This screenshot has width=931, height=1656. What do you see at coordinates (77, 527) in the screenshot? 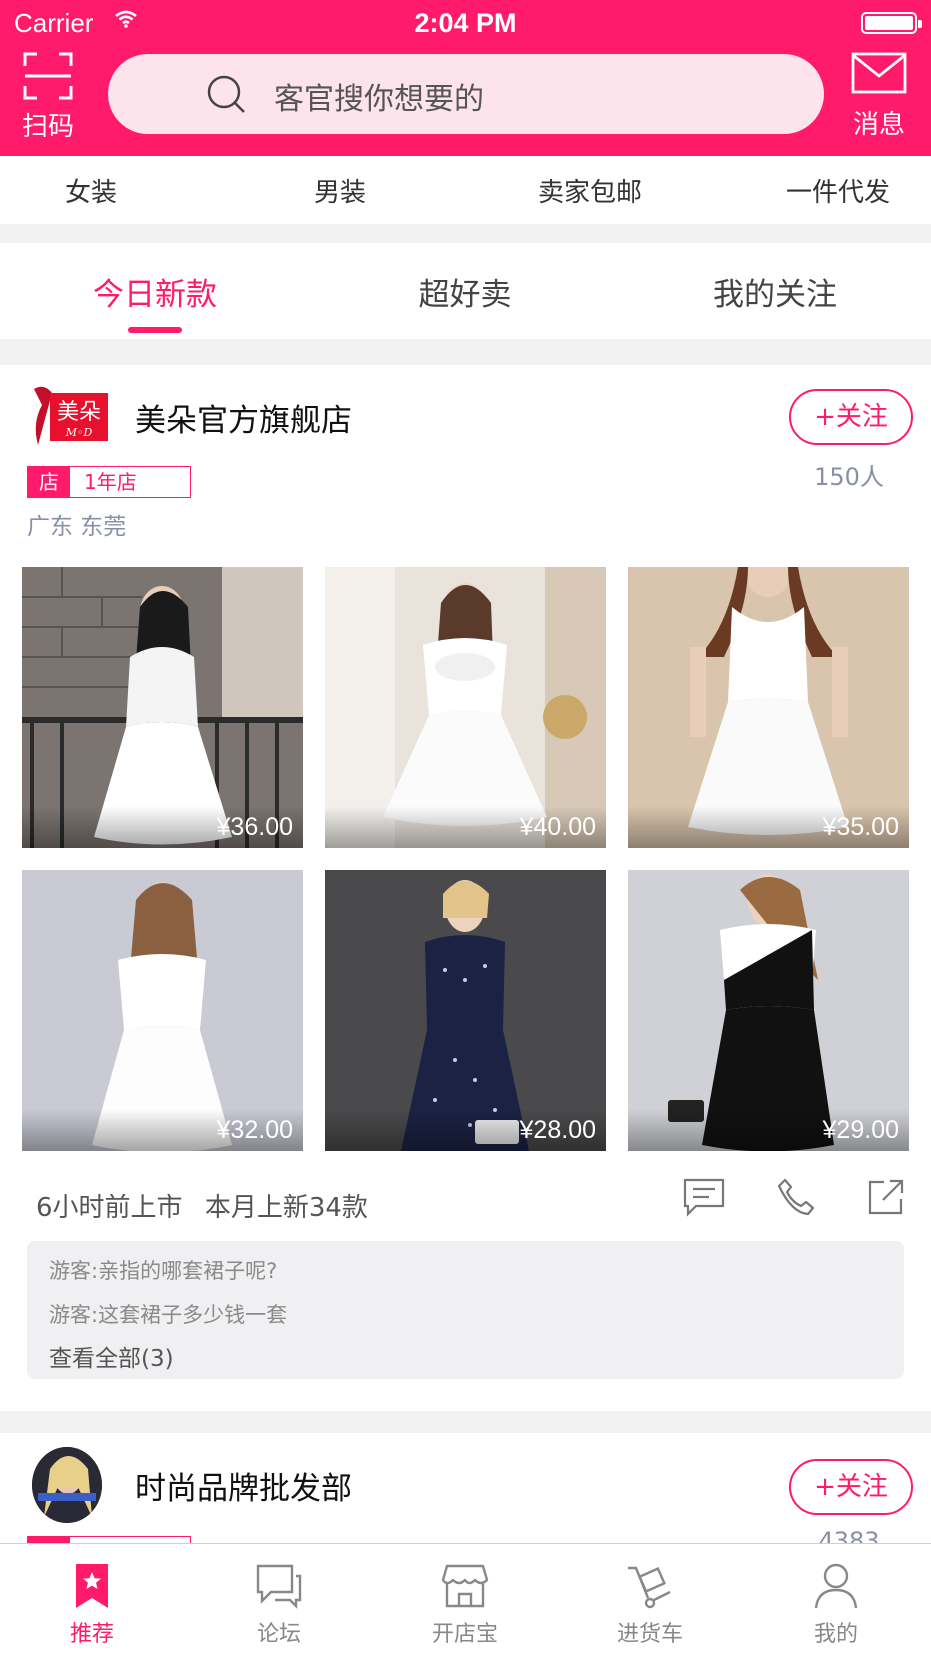
I see `store-location: 广东 东莞` at bounding box center [77, 527].